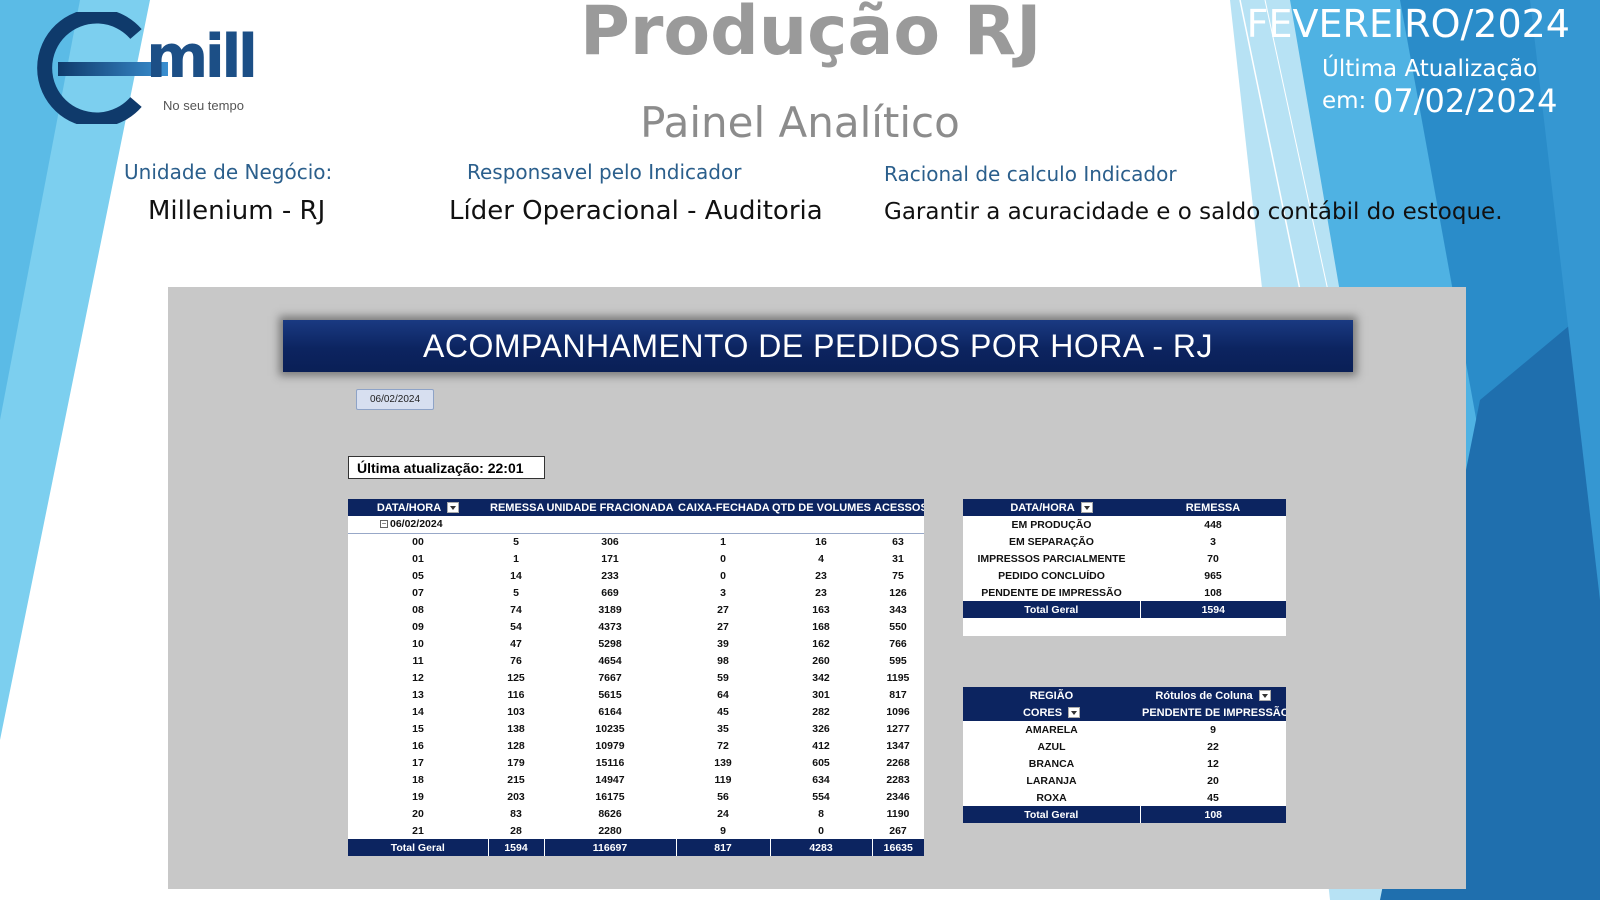 Image resolution: width=1600 pixels, height=900 pixels. What do you see at coordinates (636, 779) in the screenshot?
I see `table-row: 18 215 14947 119 634 2283` at bounding box center [636, 779].